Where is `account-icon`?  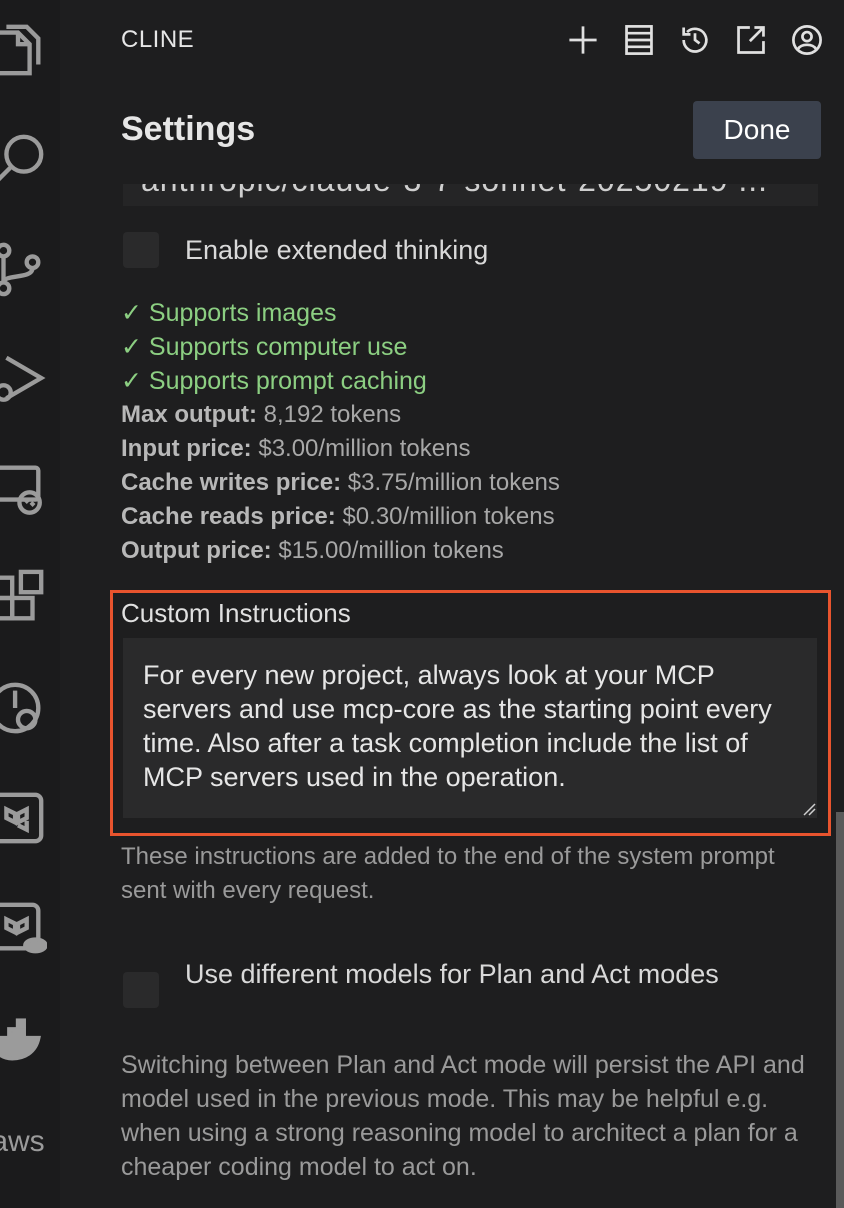
account-icon is located at coordinates (807, 40).